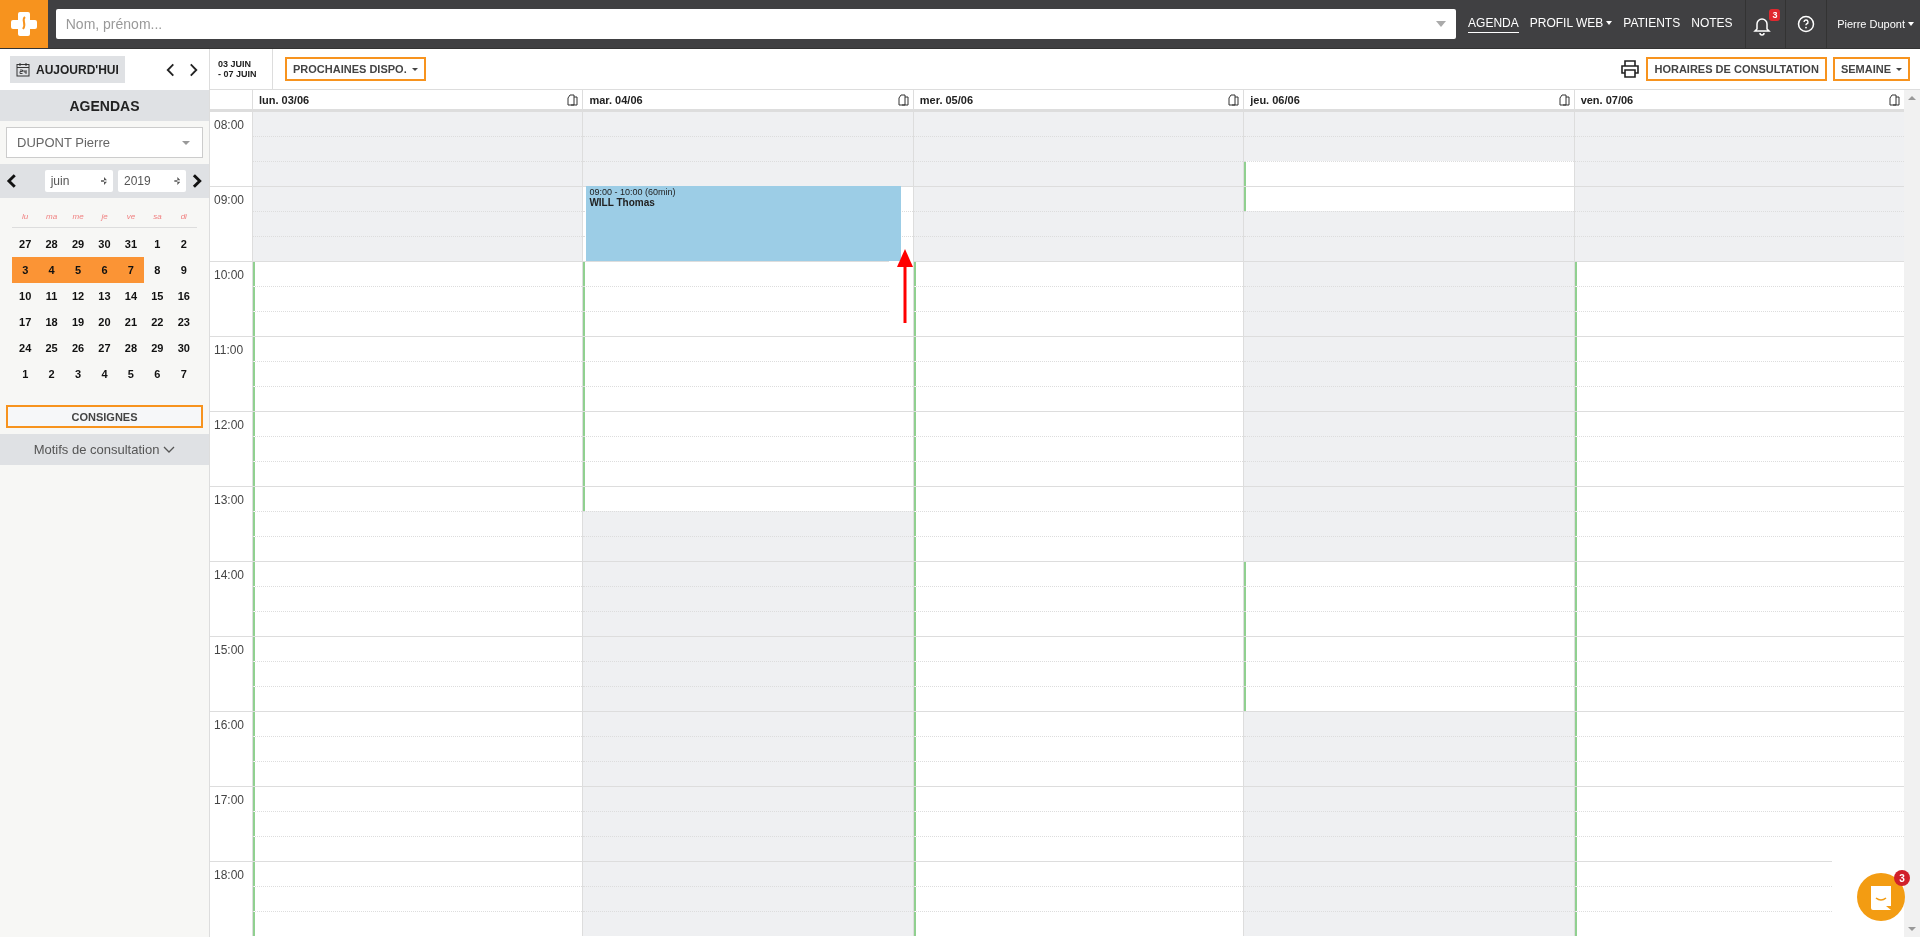 Image resolution: width=1920 pixels, height=937 pixels. Describe the element at coordinates (157, 270) in the screenshot. I see `calendar-day: 8` at that location.